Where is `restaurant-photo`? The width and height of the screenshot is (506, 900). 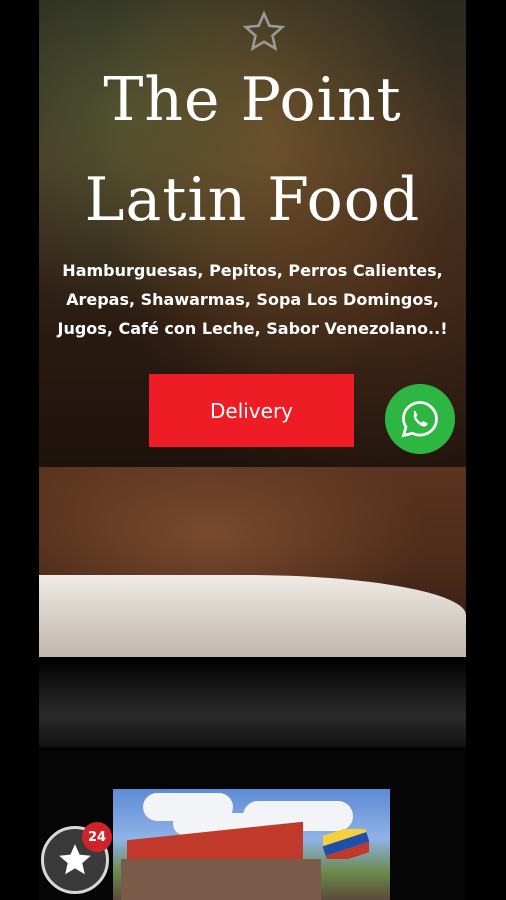
restaurant-photo is located at coordinates (251, 844).